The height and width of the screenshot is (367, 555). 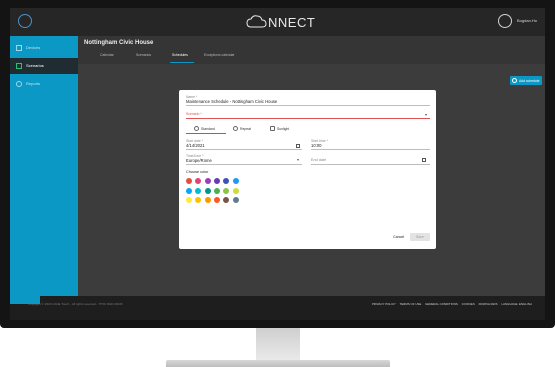 I want to click on name-field-underline, so click(x=308, y=105).